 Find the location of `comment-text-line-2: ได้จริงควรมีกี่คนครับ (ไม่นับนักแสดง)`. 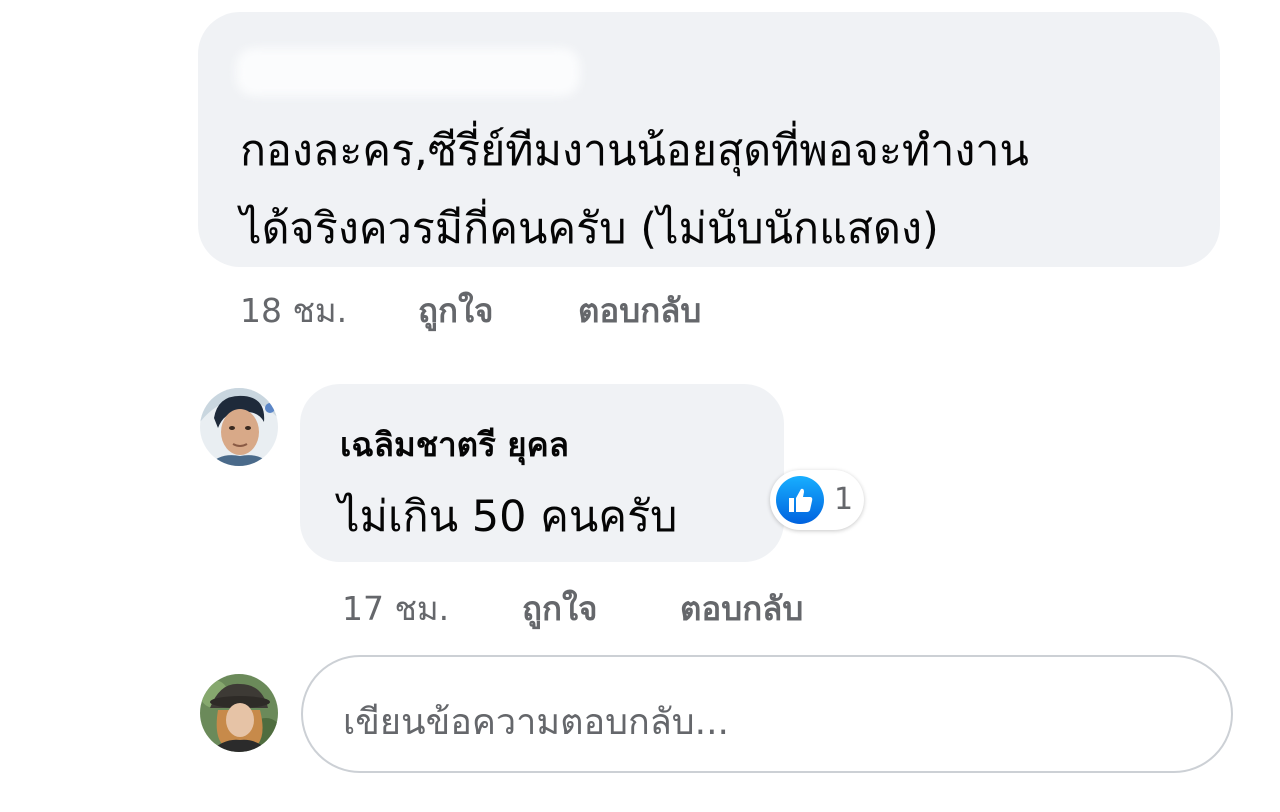

comment-text-line-2: ได้จริงควรมีกี่คนครับ (ไม่นับนักแสดง) is located at coordinates (589, 229).